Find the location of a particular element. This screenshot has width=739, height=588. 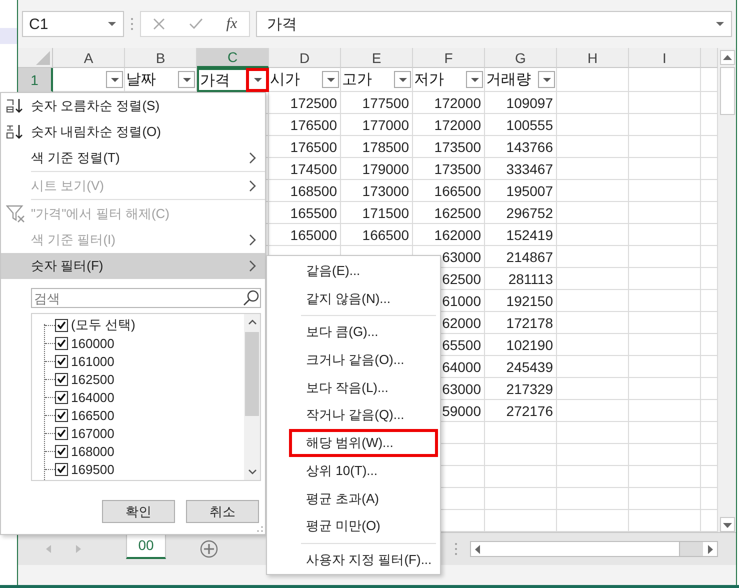

clear-filter-icon is located at coordinates (16, 214).